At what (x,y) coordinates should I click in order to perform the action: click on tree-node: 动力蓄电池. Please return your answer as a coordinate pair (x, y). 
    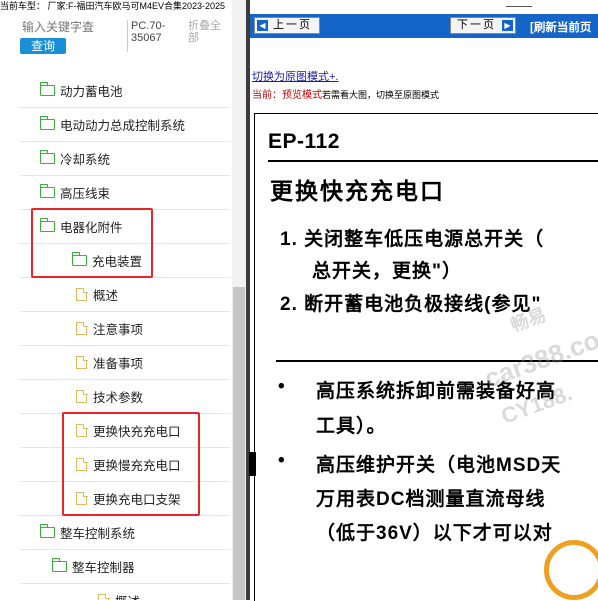
    Looking at the image, I should click on (125, 91).